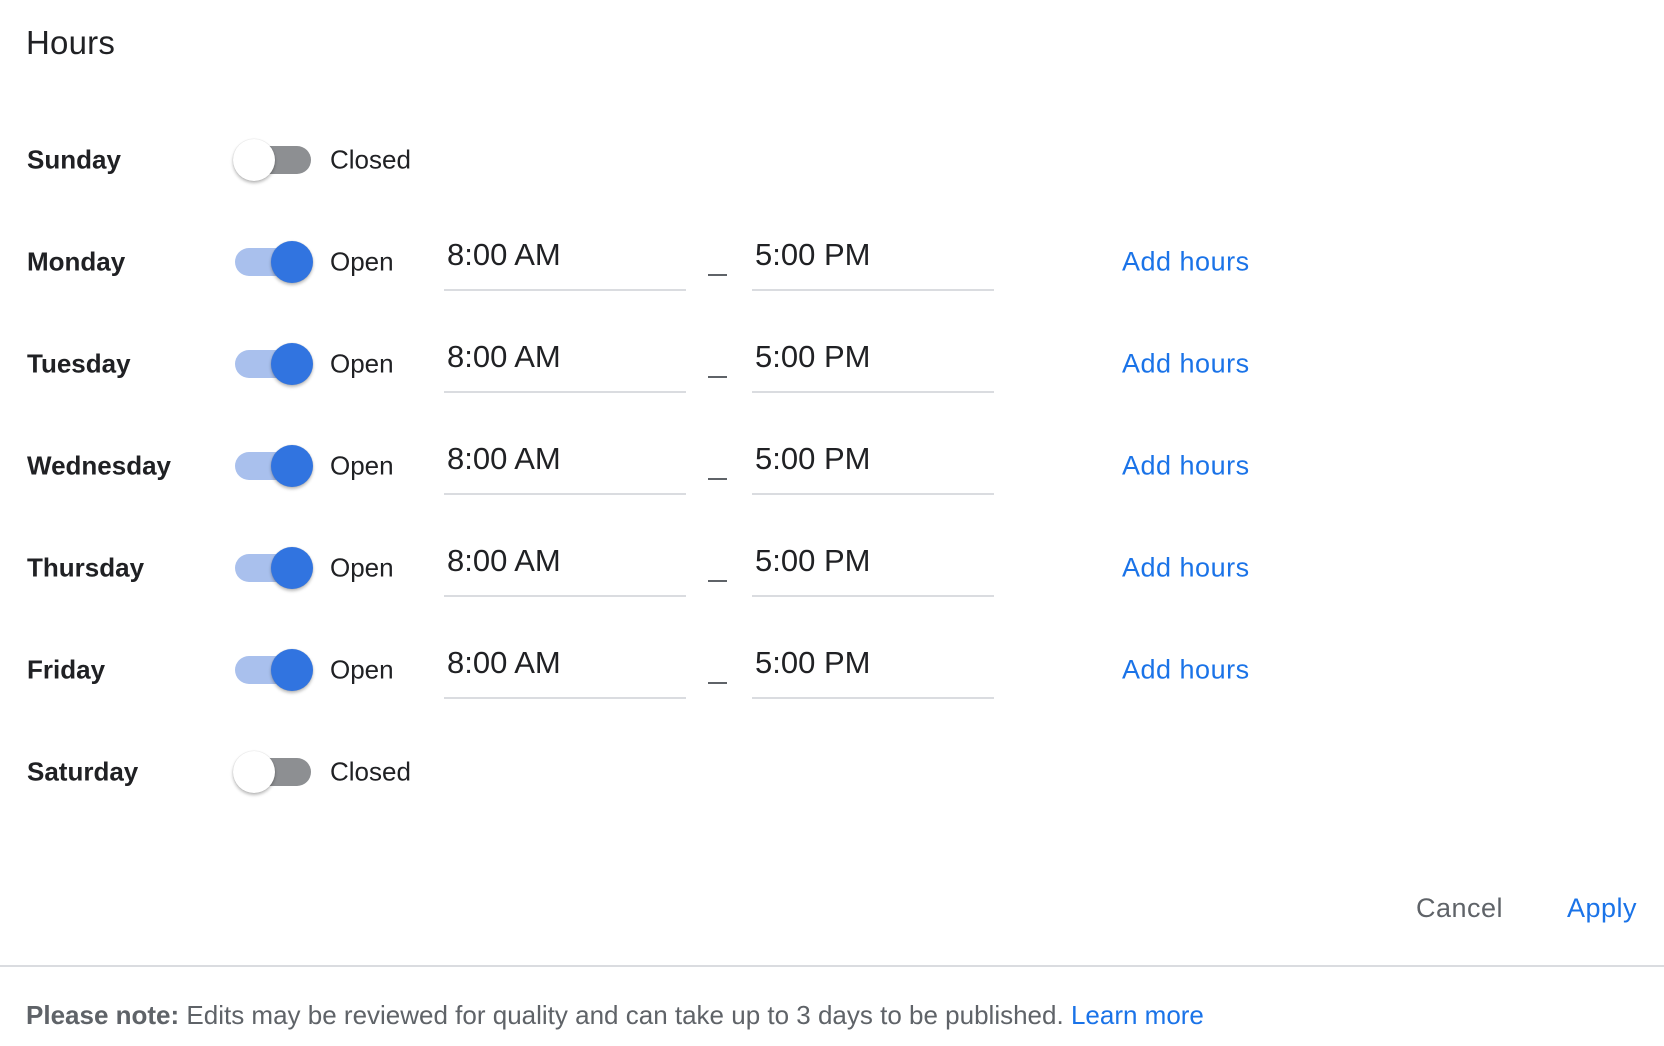 The image size is (1664, 1046). I want to click on day-row-friday: Friday Open 8:00 AM 5:00 PM Add hours, so click(832, 670).